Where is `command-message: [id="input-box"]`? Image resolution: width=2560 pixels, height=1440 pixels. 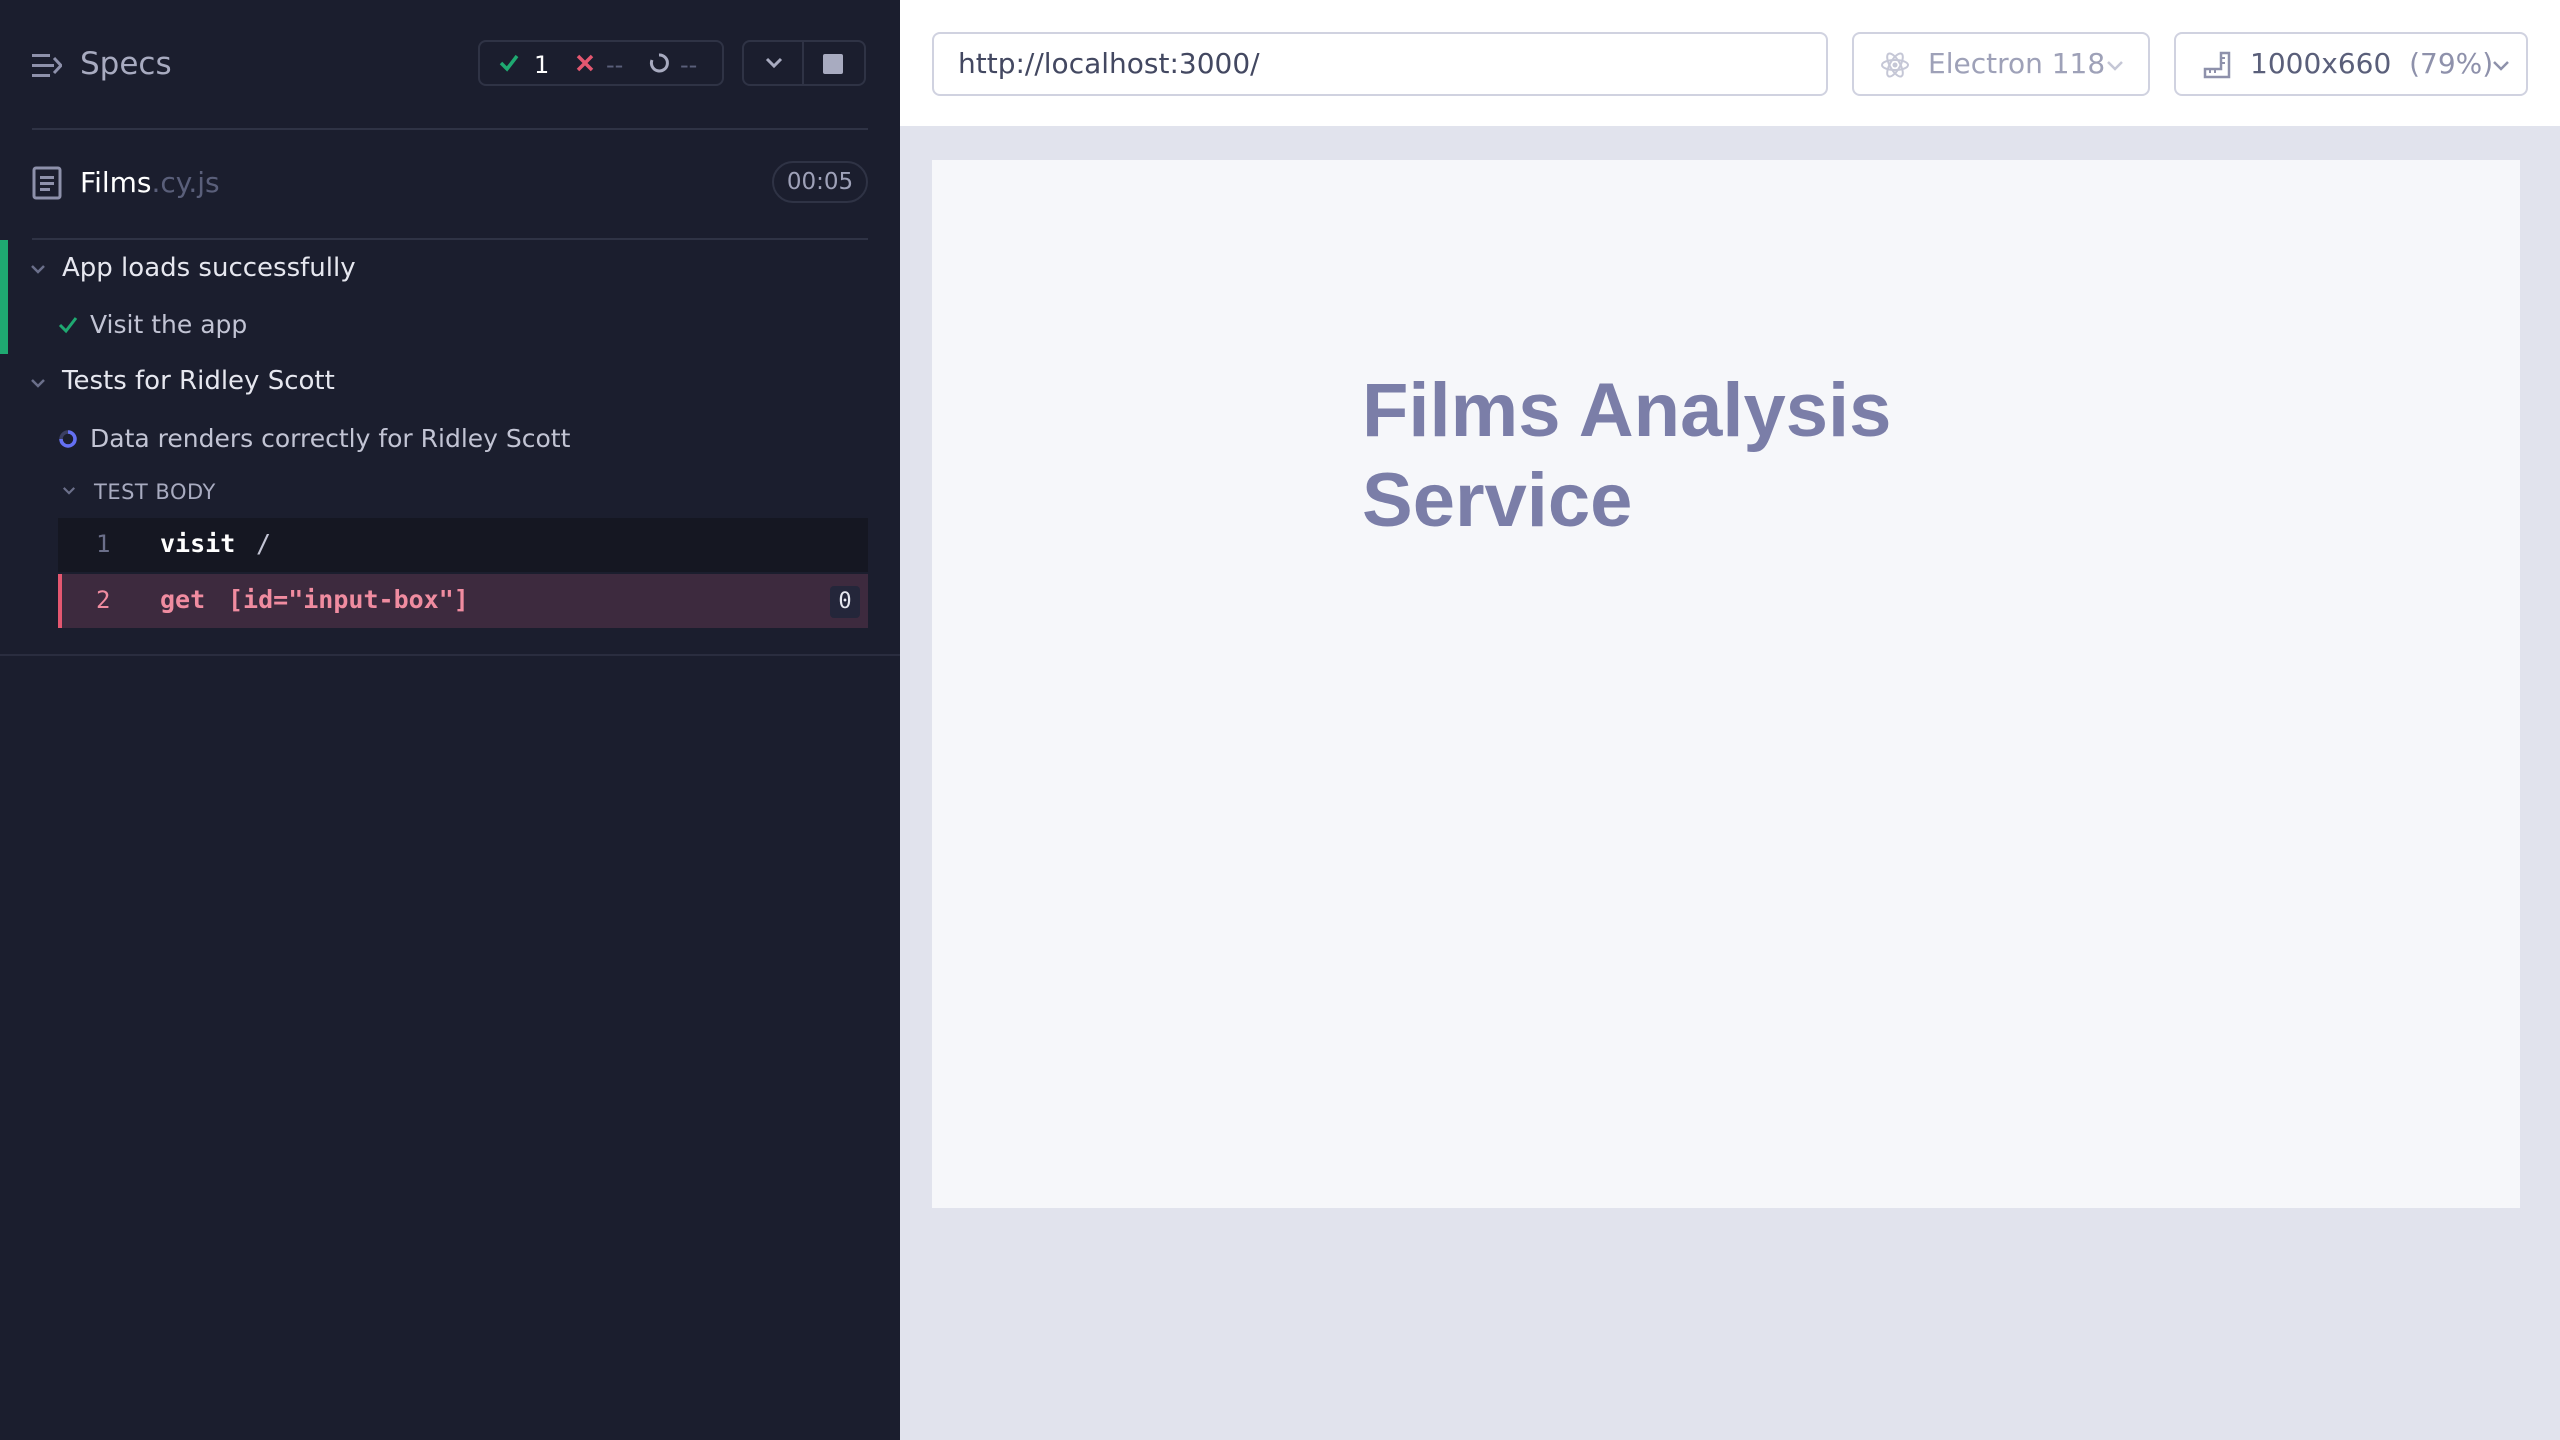 command-message: [id="input-box"] is located at coordinates (348, 599).